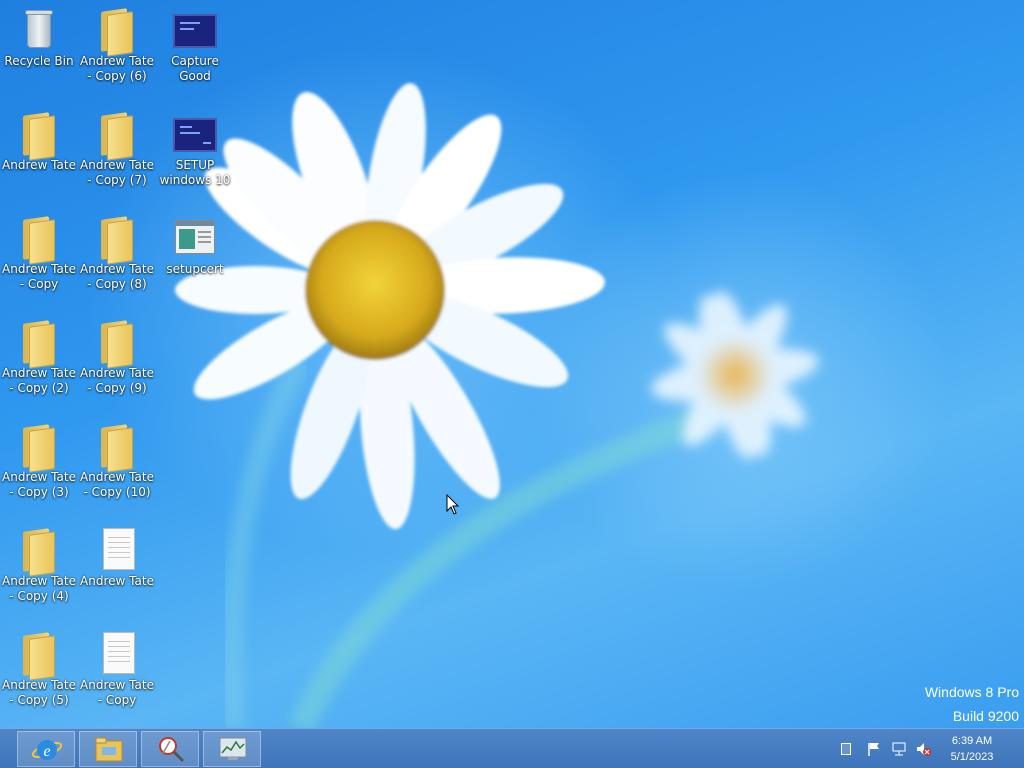  What do you see at coordinates (972, 749) in the screenshot?
I see `taskbar-clock: 6:39 AM 5/1/2023` at bounding box center [972, 749].